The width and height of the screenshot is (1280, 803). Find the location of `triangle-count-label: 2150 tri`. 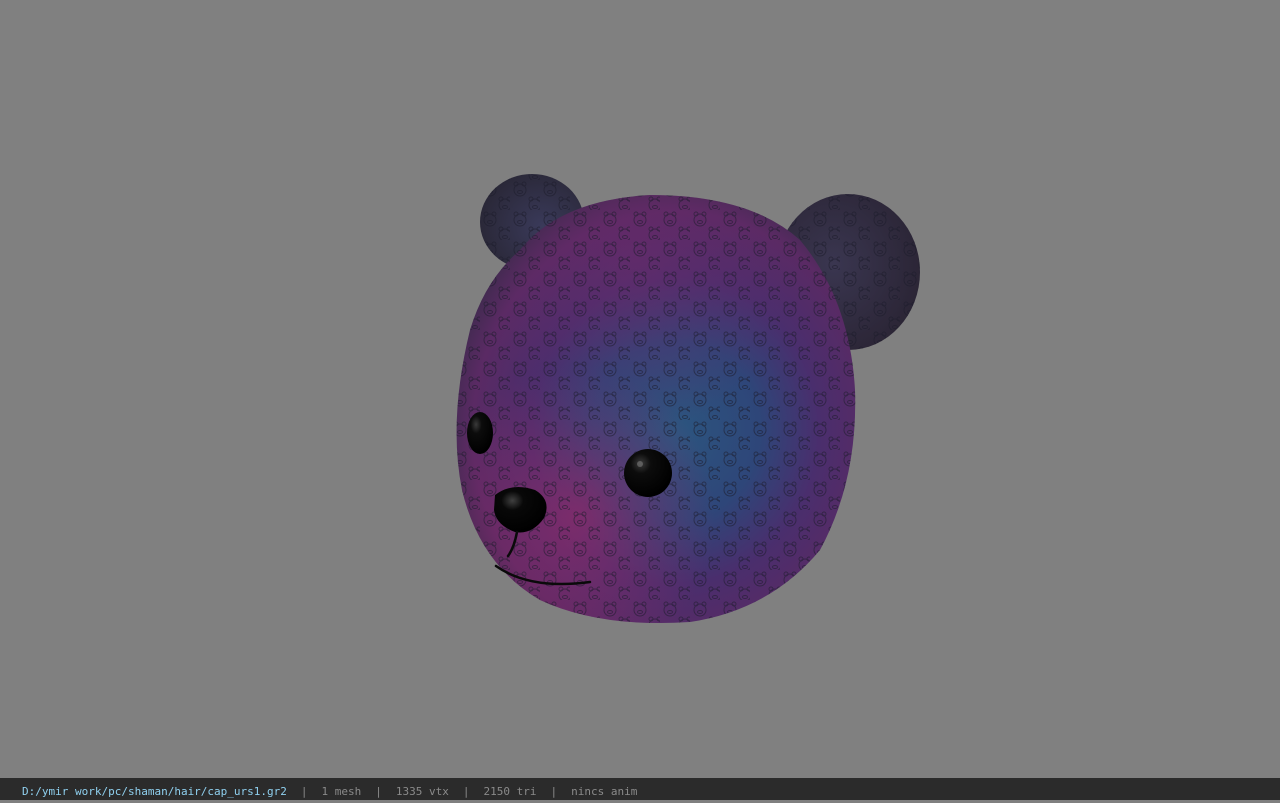

triangle-count-label: 2150 tri is located at coordinates (510, 791).